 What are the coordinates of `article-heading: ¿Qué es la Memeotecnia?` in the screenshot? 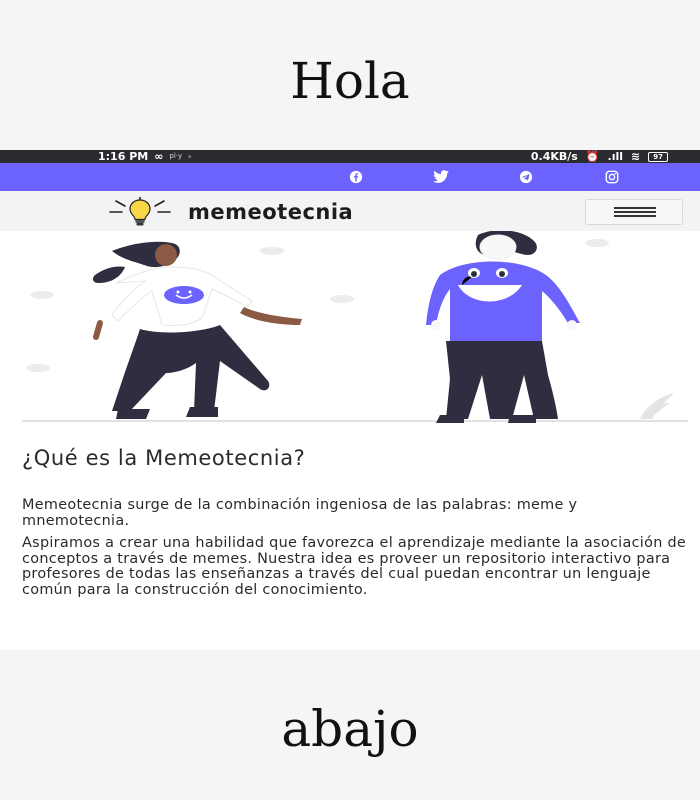 It's located at (164, 458).